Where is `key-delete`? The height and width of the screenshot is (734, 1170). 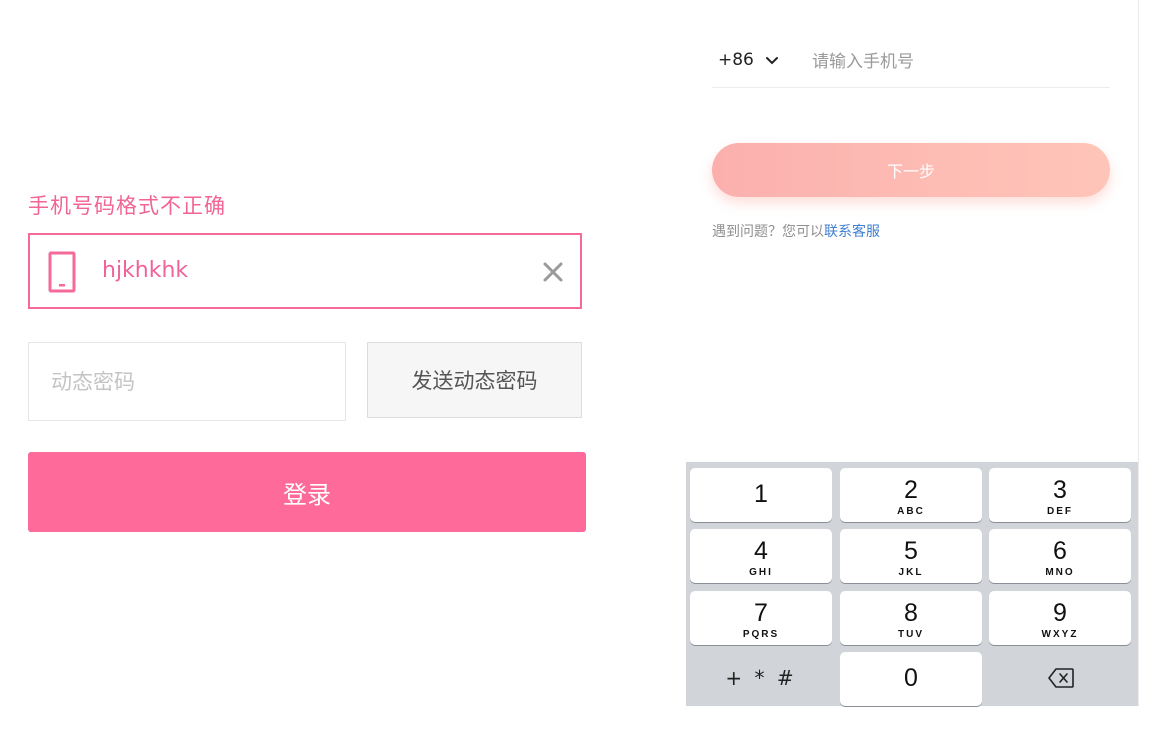
key-delete is located at coordinates (1060, 679).